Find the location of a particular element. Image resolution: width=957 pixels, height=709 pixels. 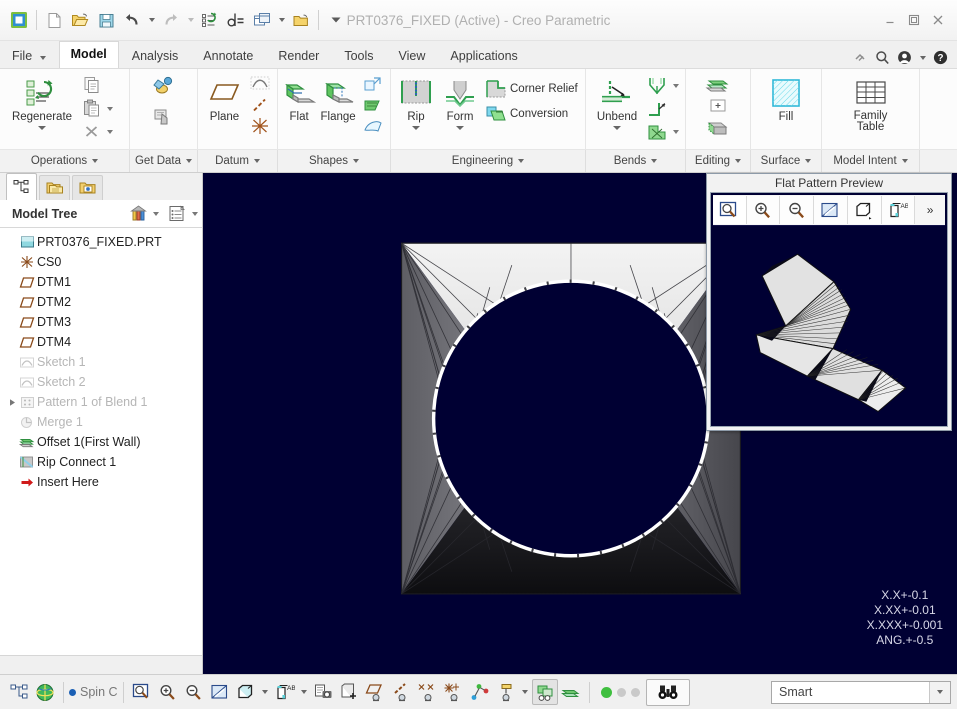

tab-analysis: Analysis is located at coordinates (155, 56).